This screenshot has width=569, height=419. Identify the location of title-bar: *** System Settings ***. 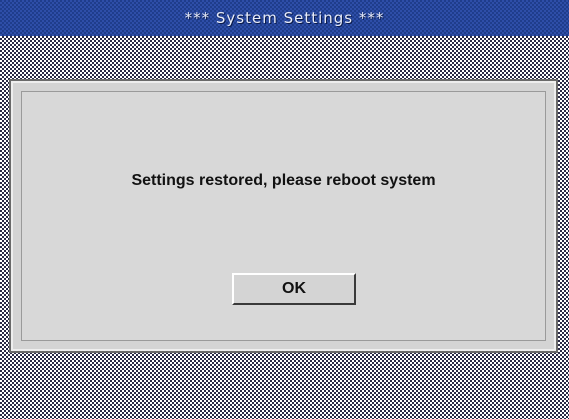
(284, 18).